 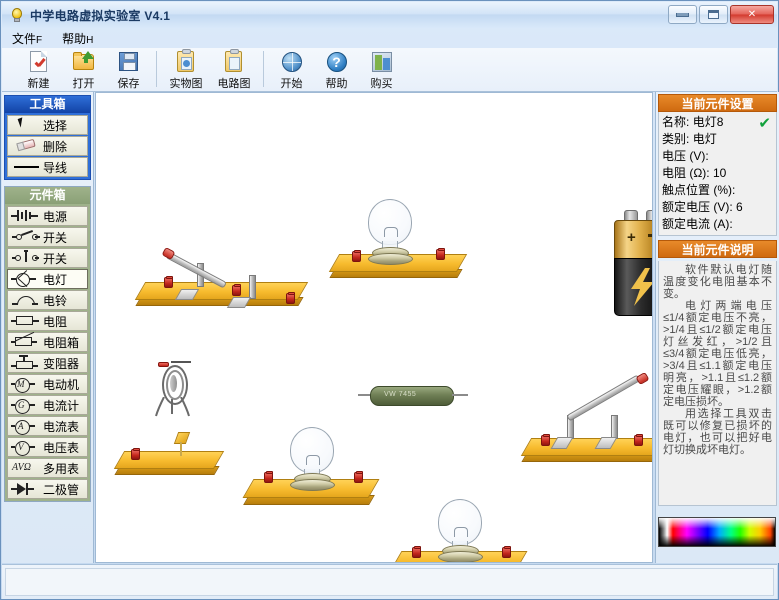 I want to click on toolbar-button-new: 新建, so click(x=38, y=70).